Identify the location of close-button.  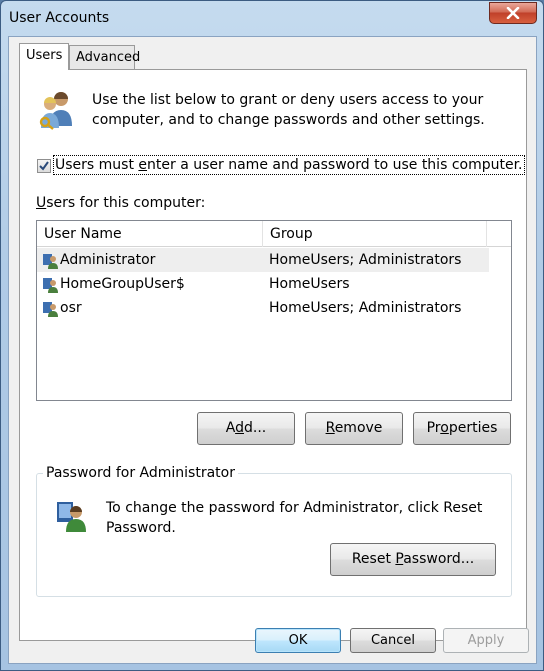
(513, 13).